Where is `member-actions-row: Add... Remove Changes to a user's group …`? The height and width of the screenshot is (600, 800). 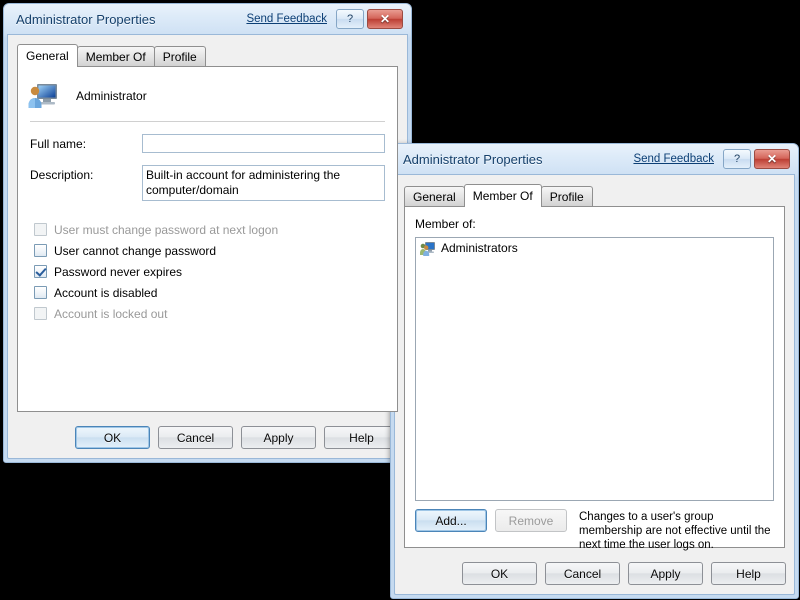
member-actions-row: Add... Remove Changes to a user's group … is located at coordinates (594, 530).